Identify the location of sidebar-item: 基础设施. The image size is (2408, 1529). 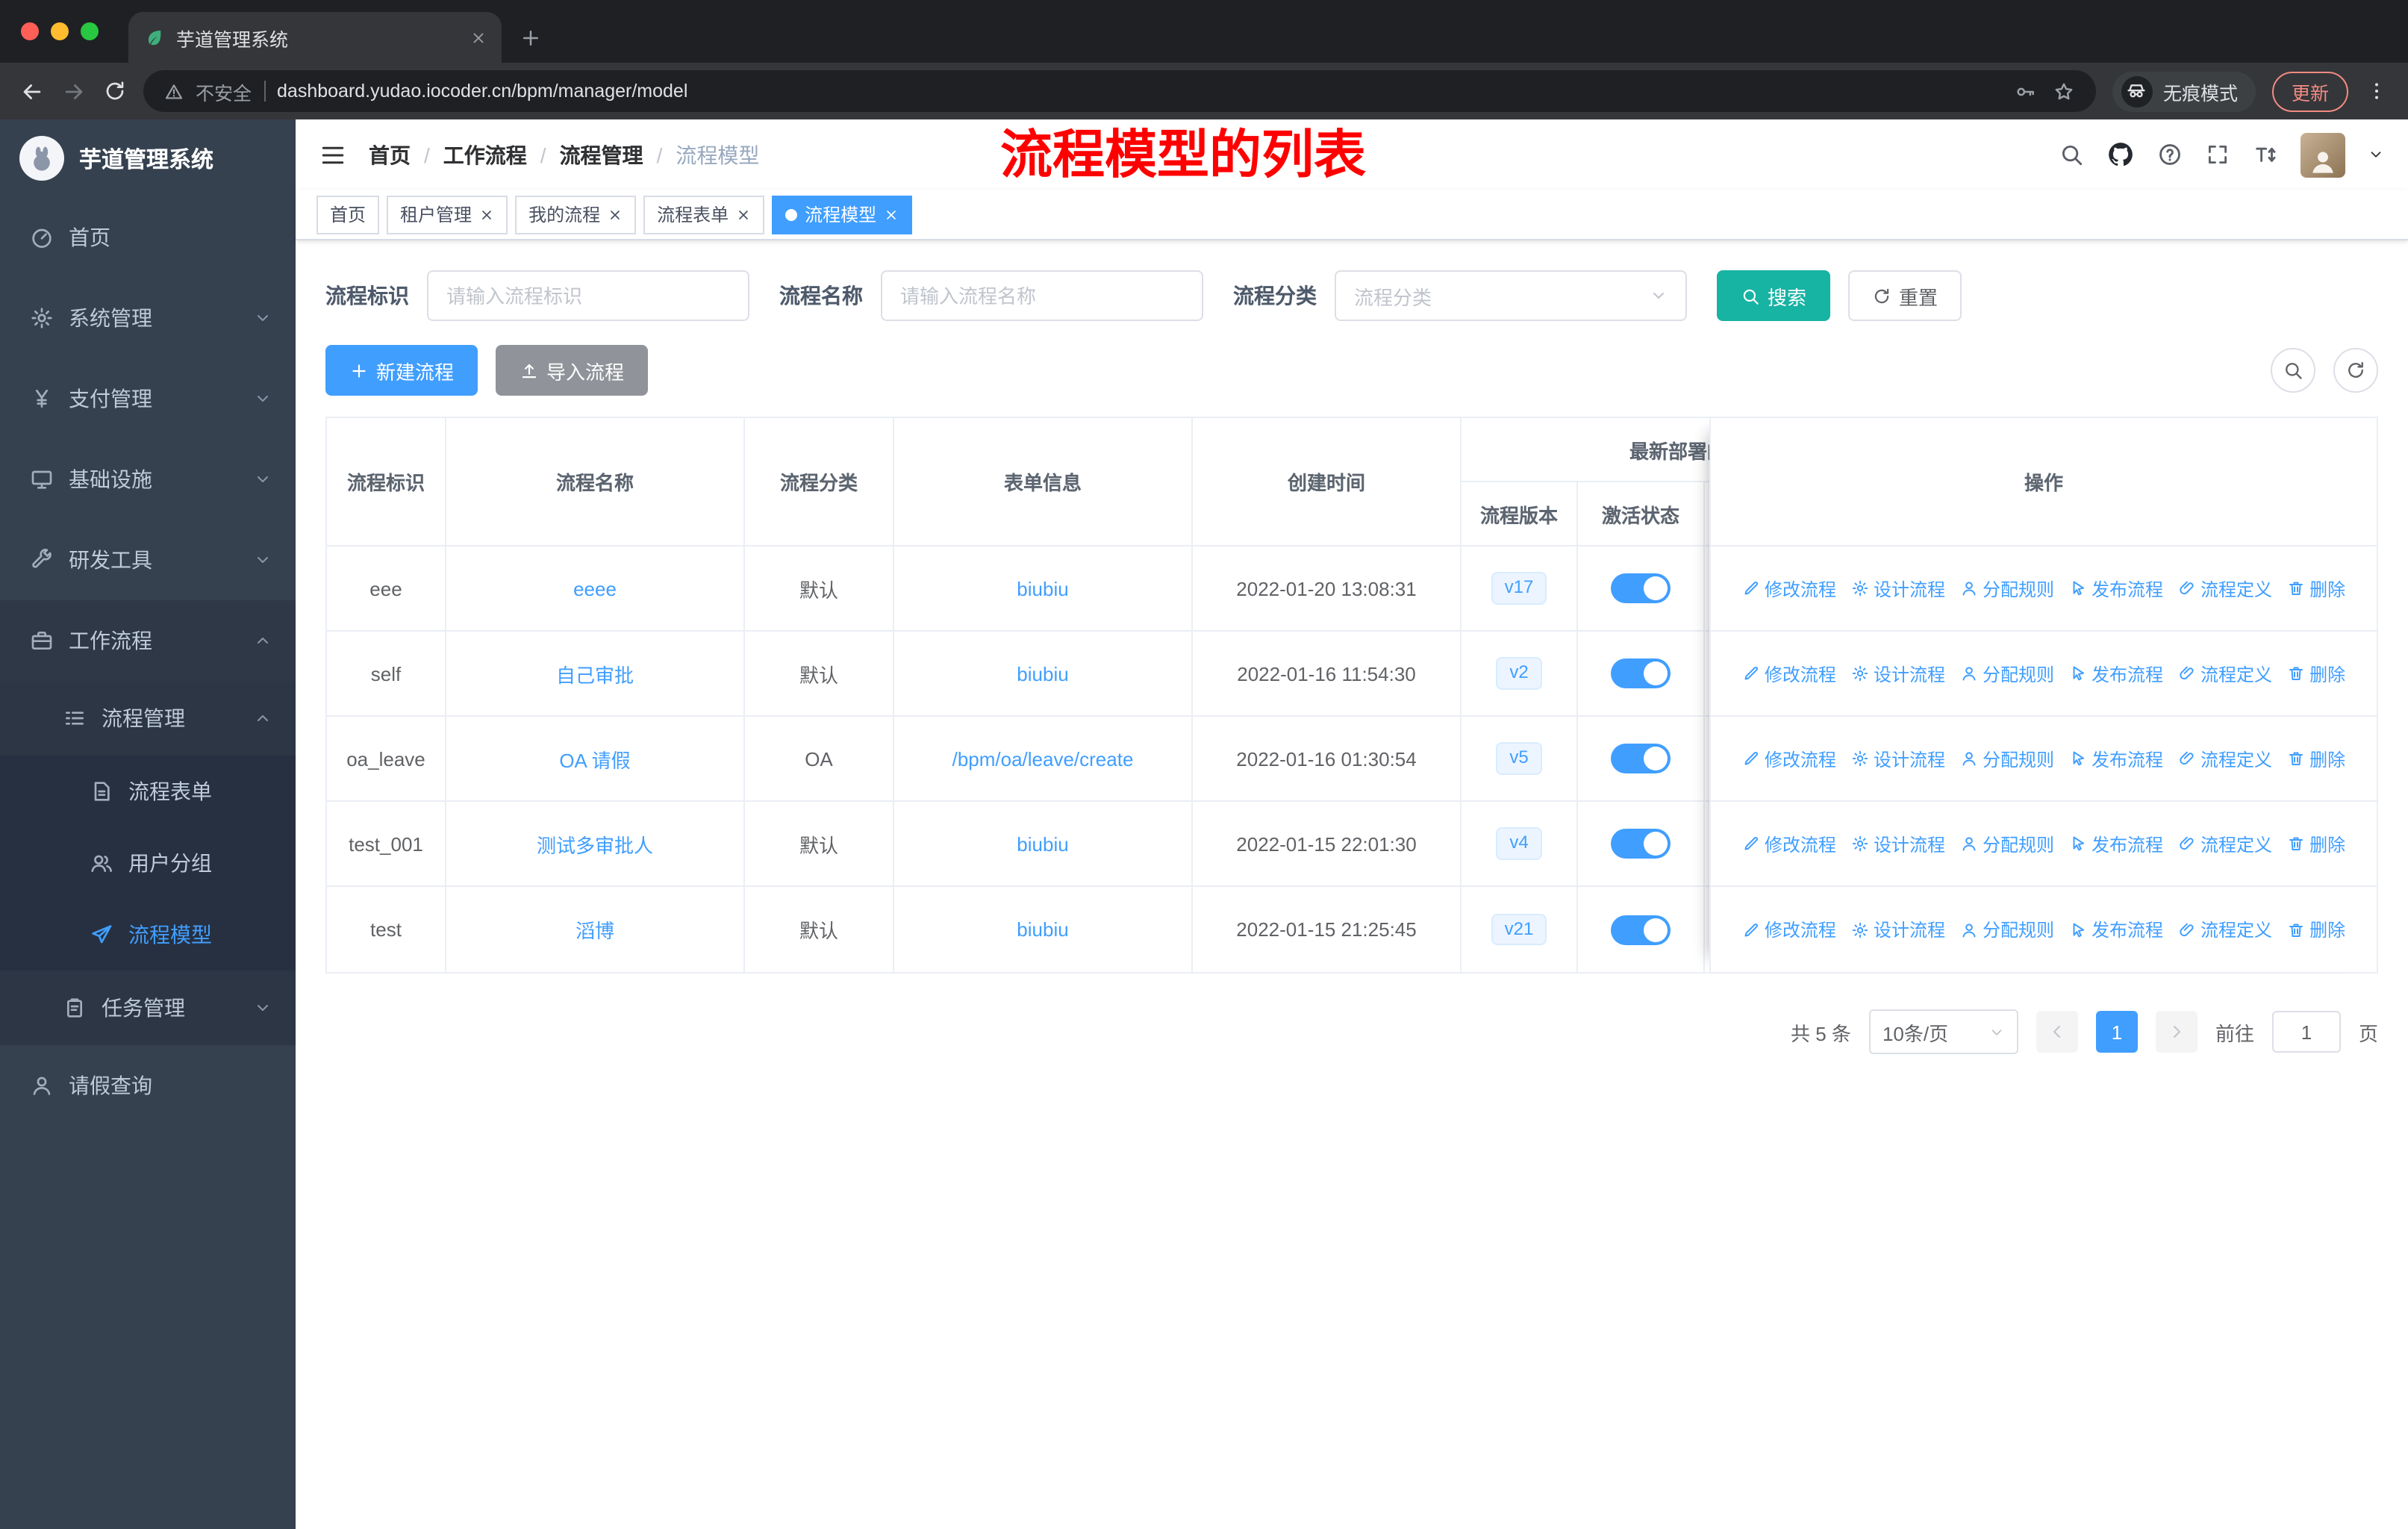
(148, 480).